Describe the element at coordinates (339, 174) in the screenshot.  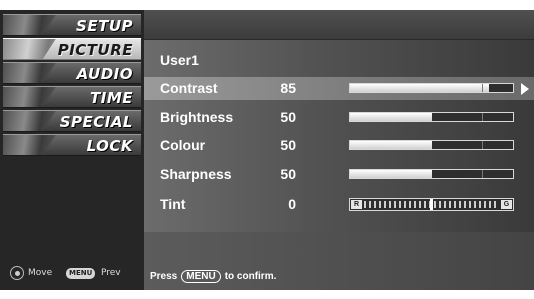
I see `setting-row-sharpness: Sharpness 50` at that location.